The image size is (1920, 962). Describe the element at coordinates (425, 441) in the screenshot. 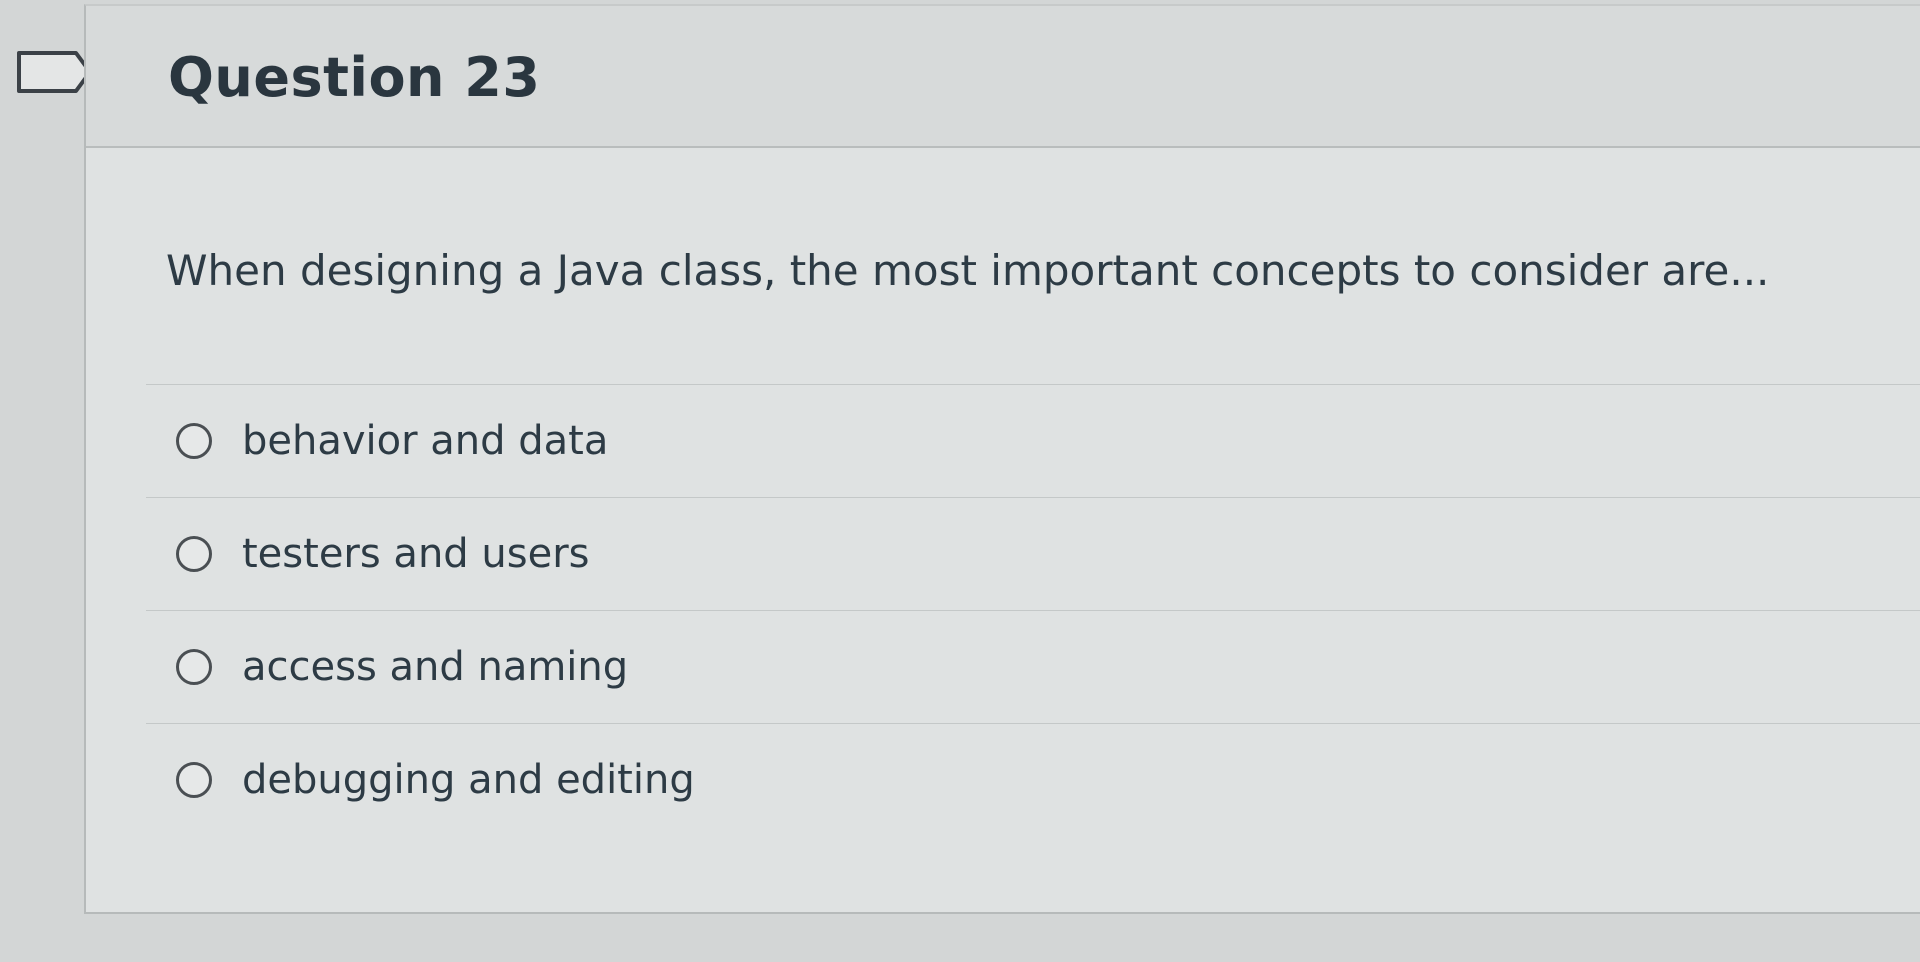

I see `answer-label: behavior and data` at that location.